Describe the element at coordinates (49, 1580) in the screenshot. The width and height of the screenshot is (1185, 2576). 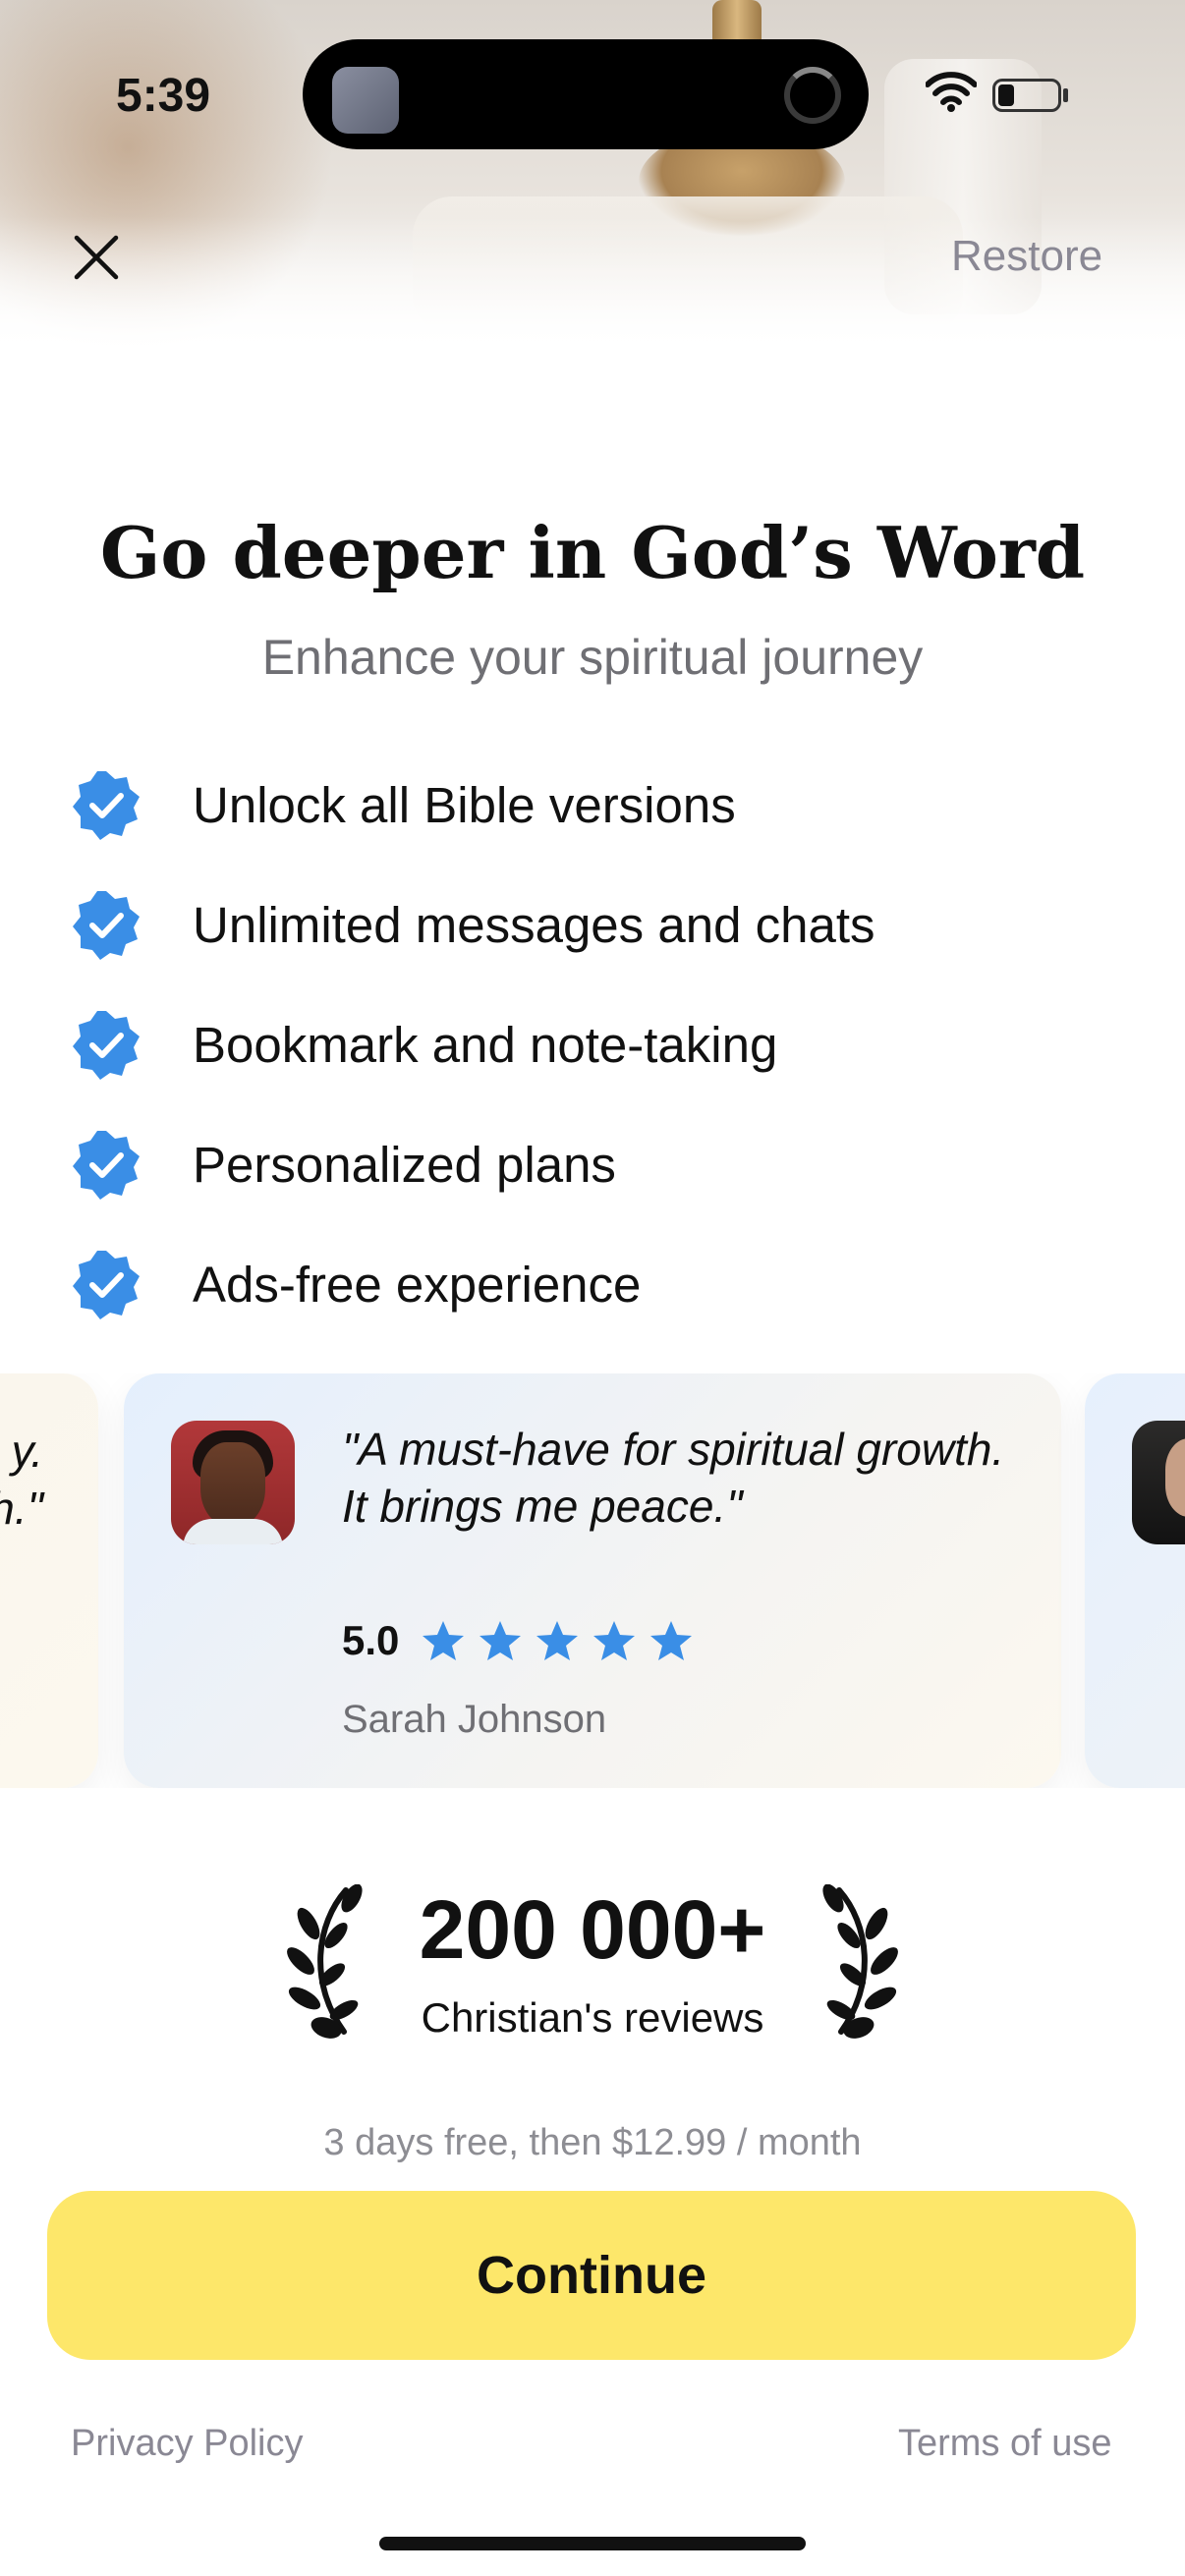
I see `review-card-previous: y. h."` at that location.